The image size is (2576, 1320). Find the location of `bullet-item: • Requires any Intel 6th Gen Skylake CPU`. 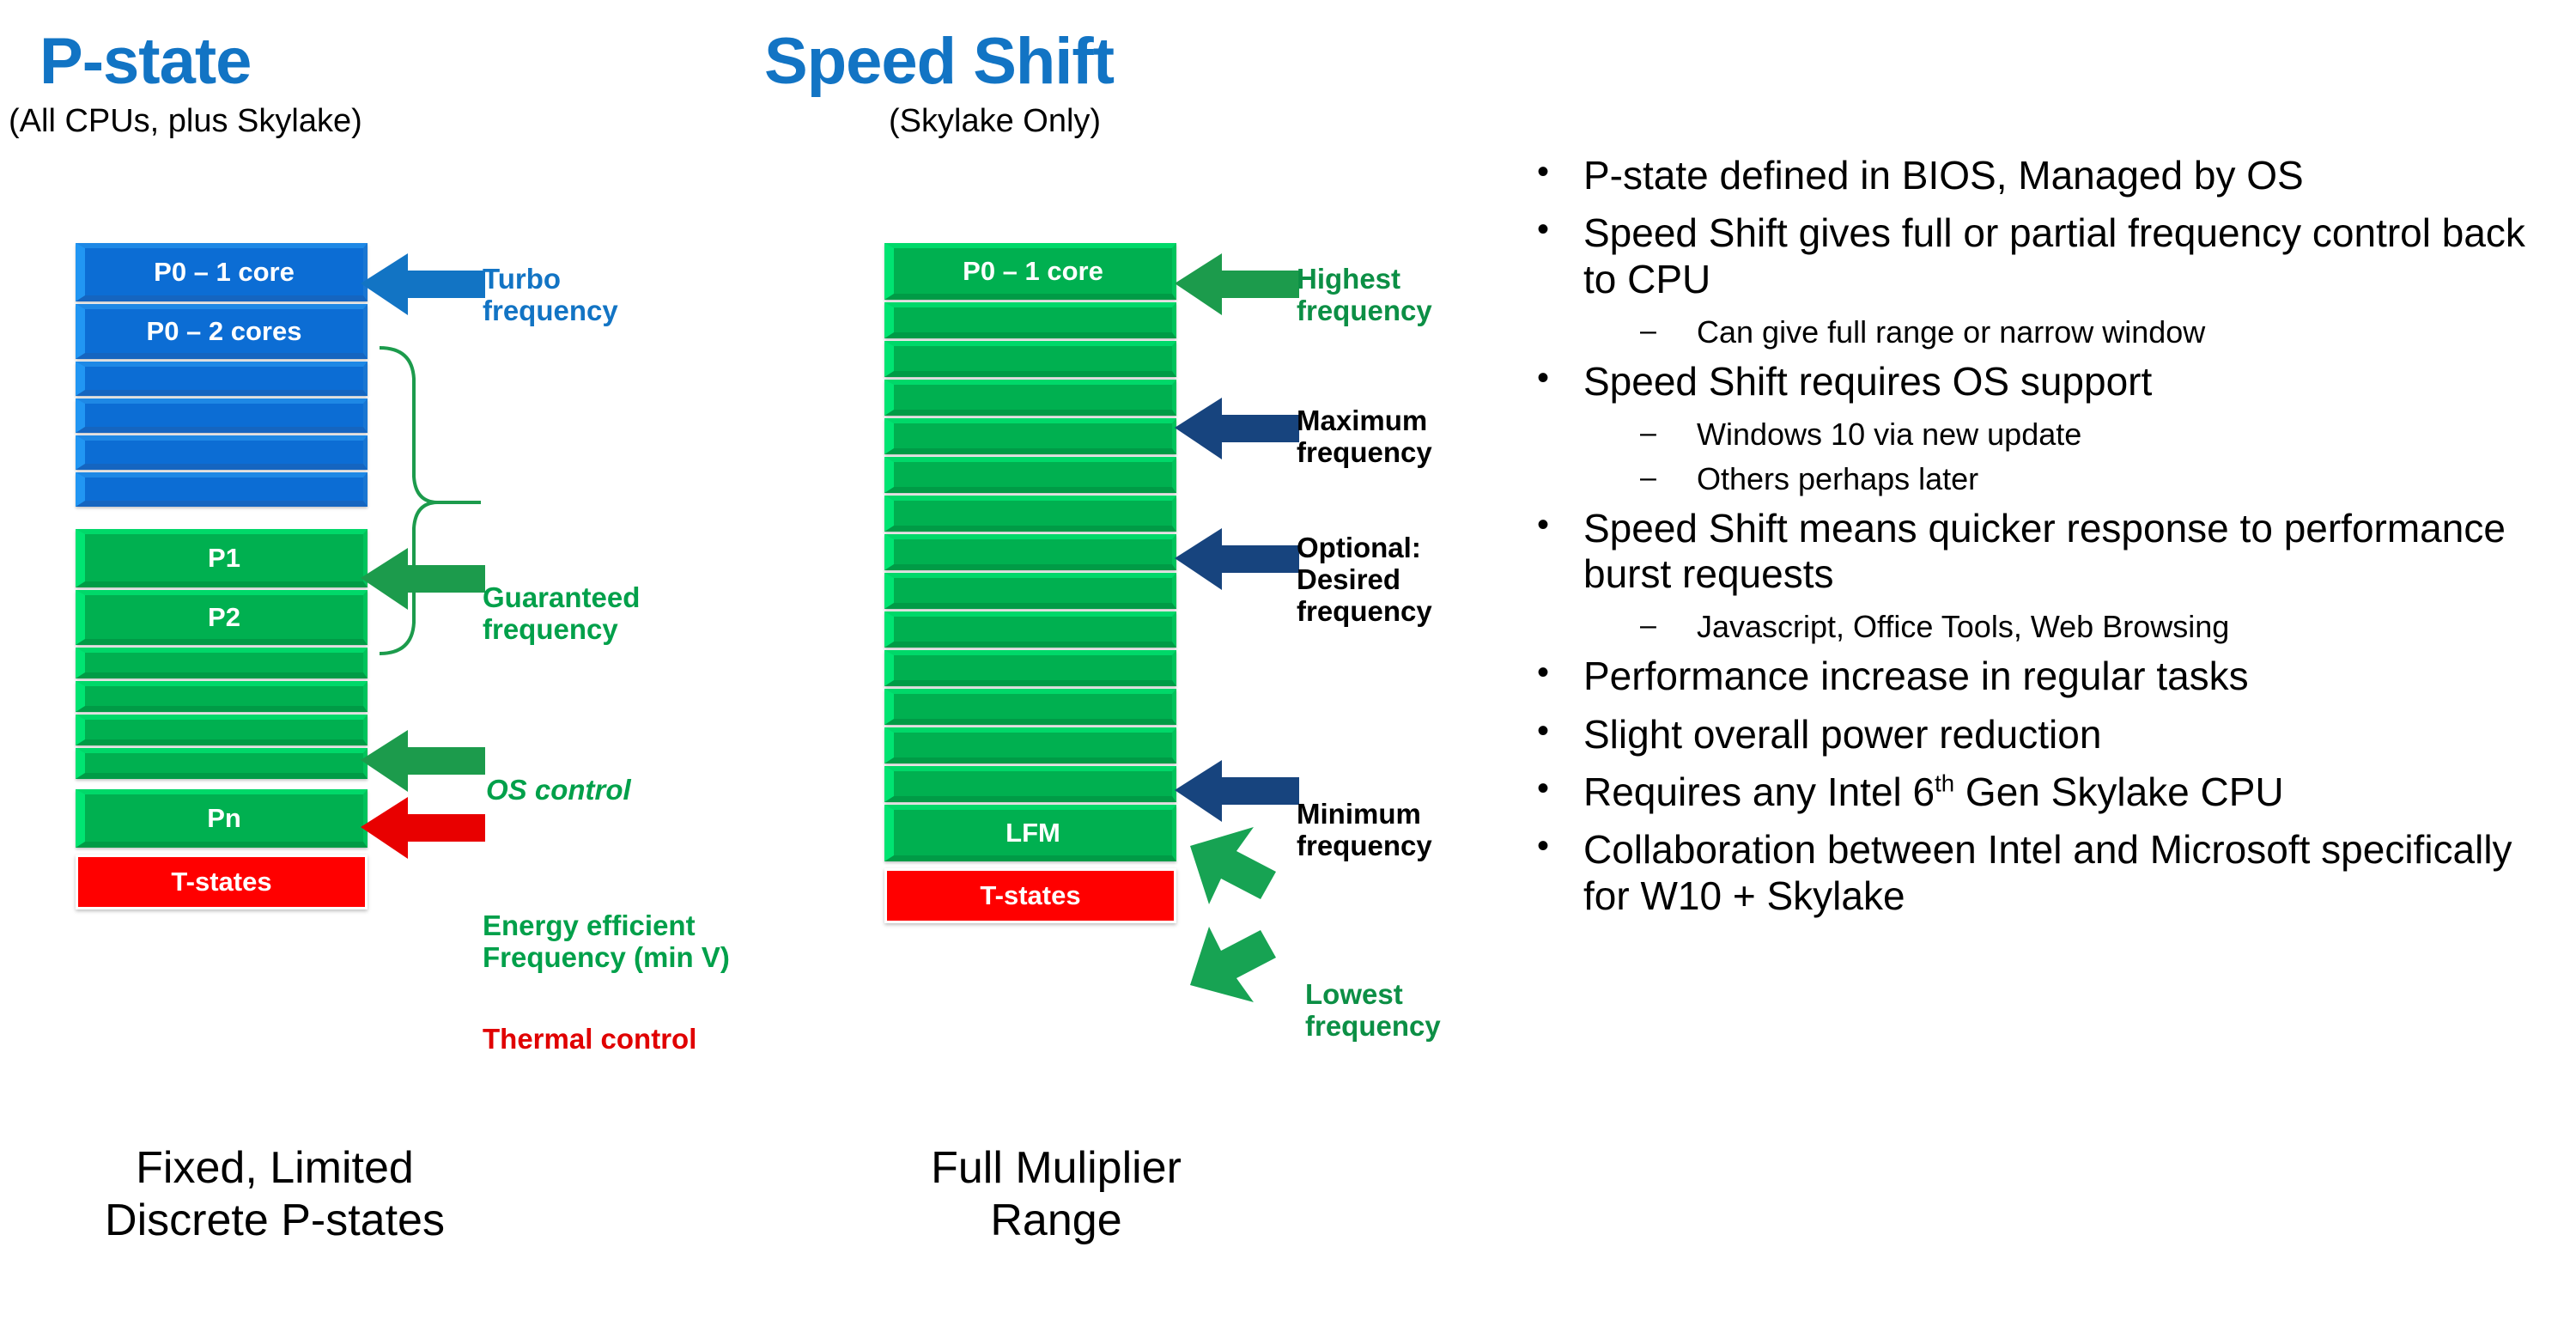

bullet-item: • Requires any Intel 6th Gen Skylake CPU is located at coordinates (2052, 792).